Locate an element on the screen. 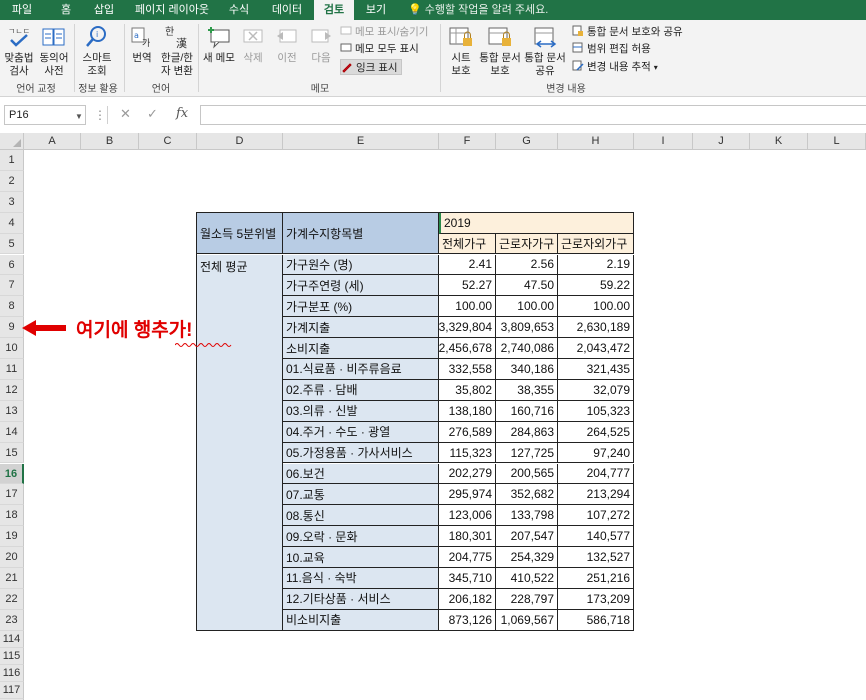  row-header: 11 is located at coordinates (12, 369).